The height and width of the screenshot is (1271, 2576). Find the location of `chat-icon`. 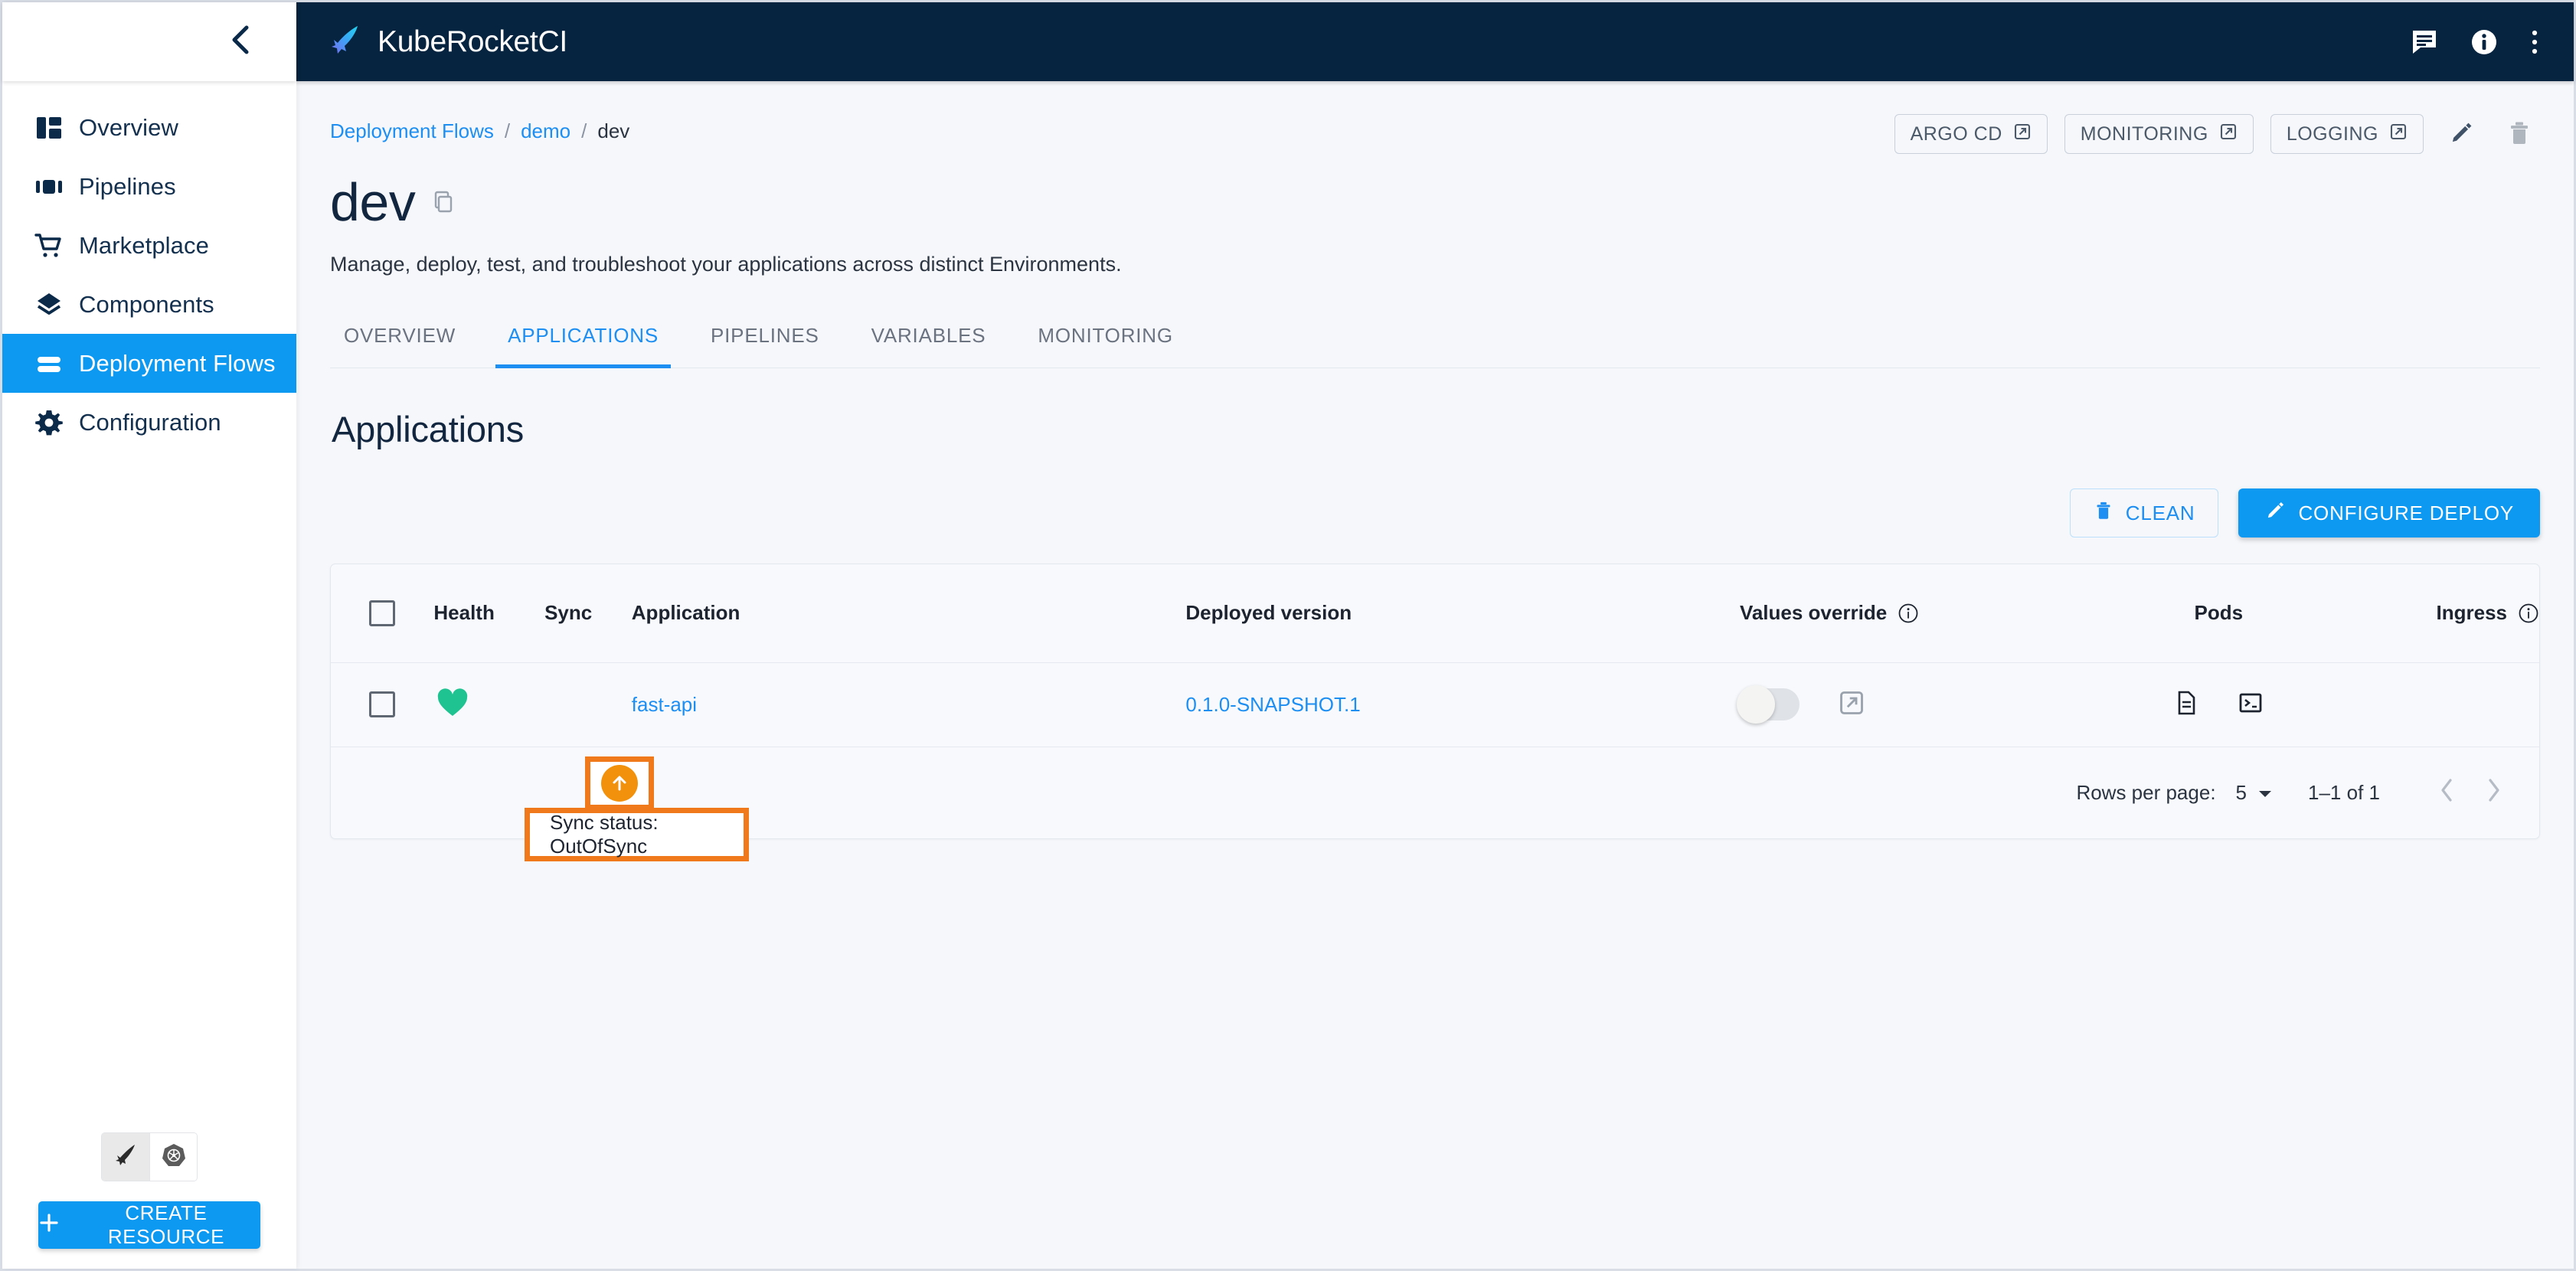

chat-icon is located at coordinates (2424, 42).